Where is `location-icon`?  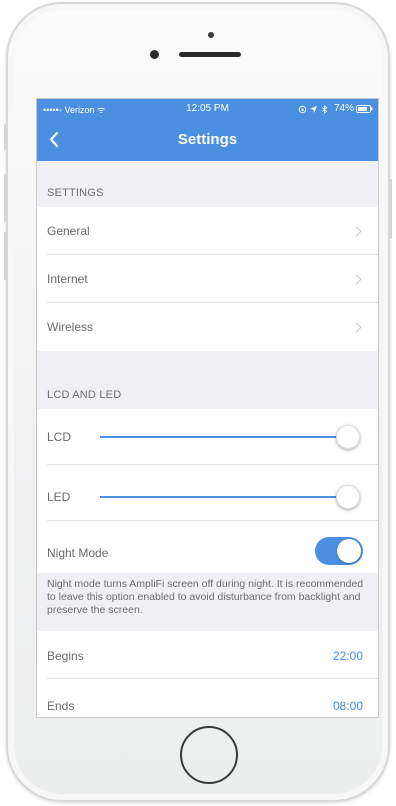 location-icon is located at coordinates (314, 110).